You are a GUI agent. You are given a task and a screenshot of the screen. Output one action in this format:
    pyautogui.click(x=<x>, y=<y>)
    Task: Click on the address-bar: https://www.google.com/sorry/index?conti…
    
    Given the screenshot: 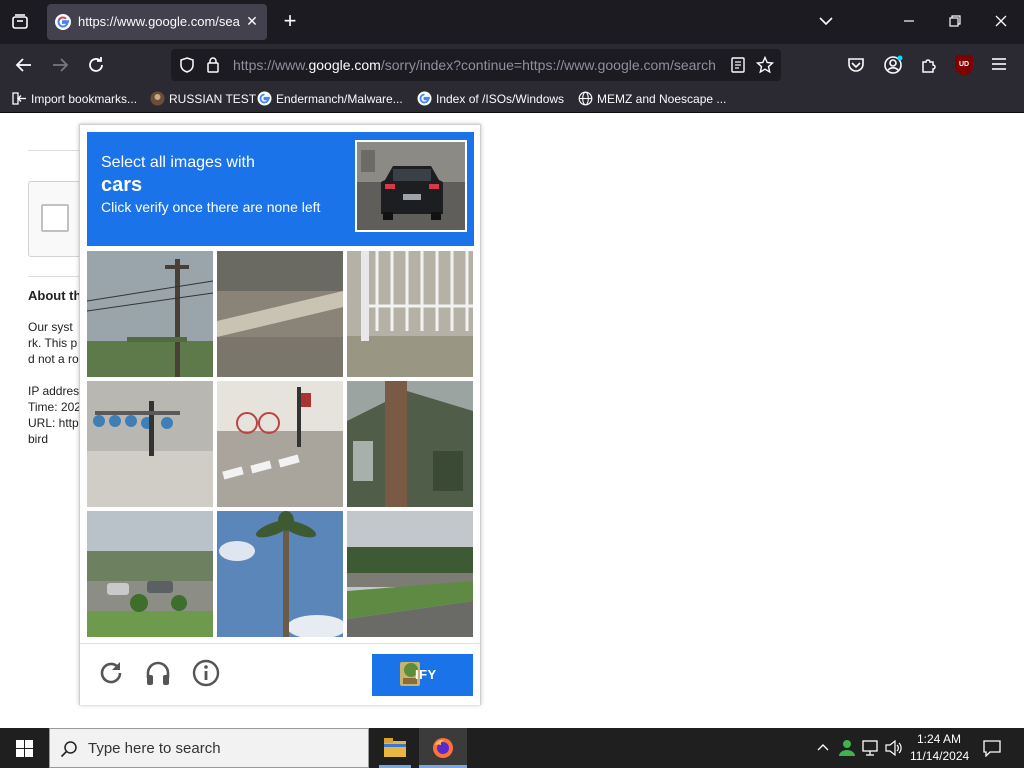 What is the action you would take?
    pyautogui.click(x=476, y=65)
    